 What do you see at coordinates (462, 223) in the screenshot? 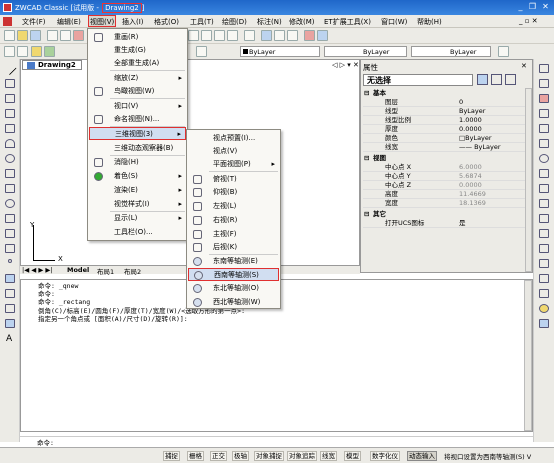
I see `property-value: 是` at bounding box center [462, 223].